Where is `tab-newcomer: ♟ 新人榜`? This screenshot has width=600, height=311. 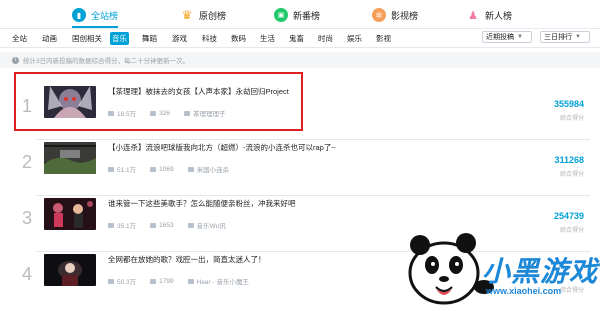
tab-newcomer: ♟ 新人榜 is located at coordinates (489, 15).